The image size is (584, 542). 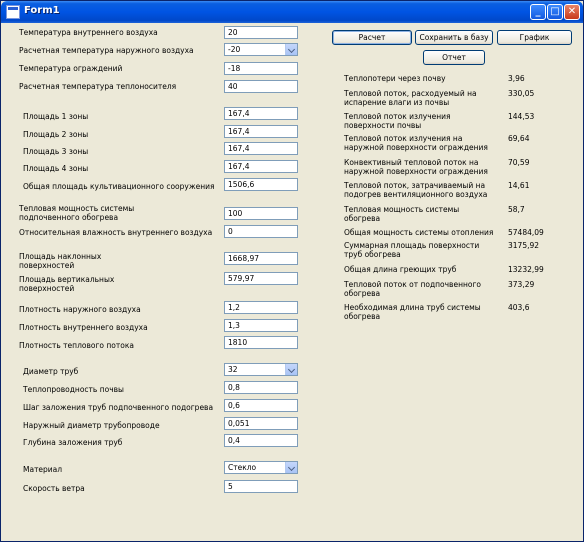 What do you see at coordinates (516, 209) in the screenshot?
I see `result-value: 58,7` at bounding box center [516, 209].